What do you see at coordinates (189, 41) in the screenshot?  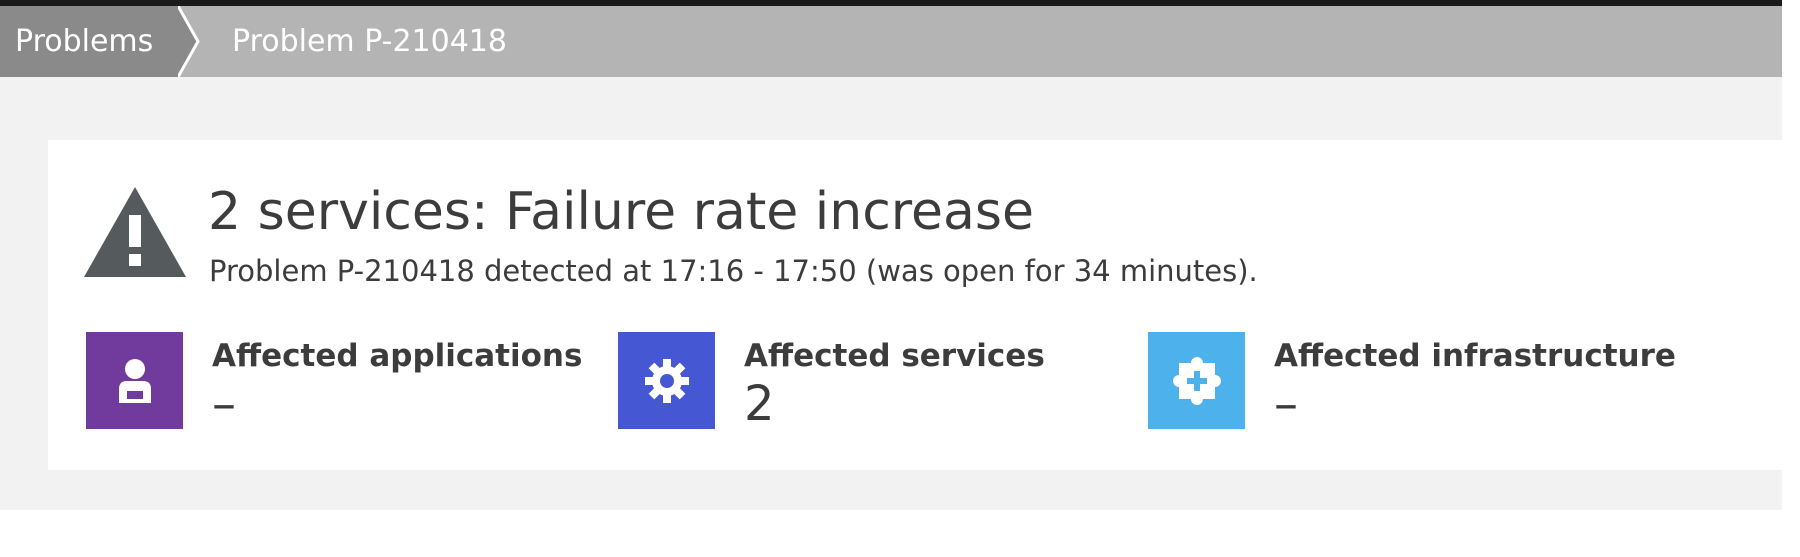 I see `breadcrumb-separator-icon` at bounding box center [189, 41].